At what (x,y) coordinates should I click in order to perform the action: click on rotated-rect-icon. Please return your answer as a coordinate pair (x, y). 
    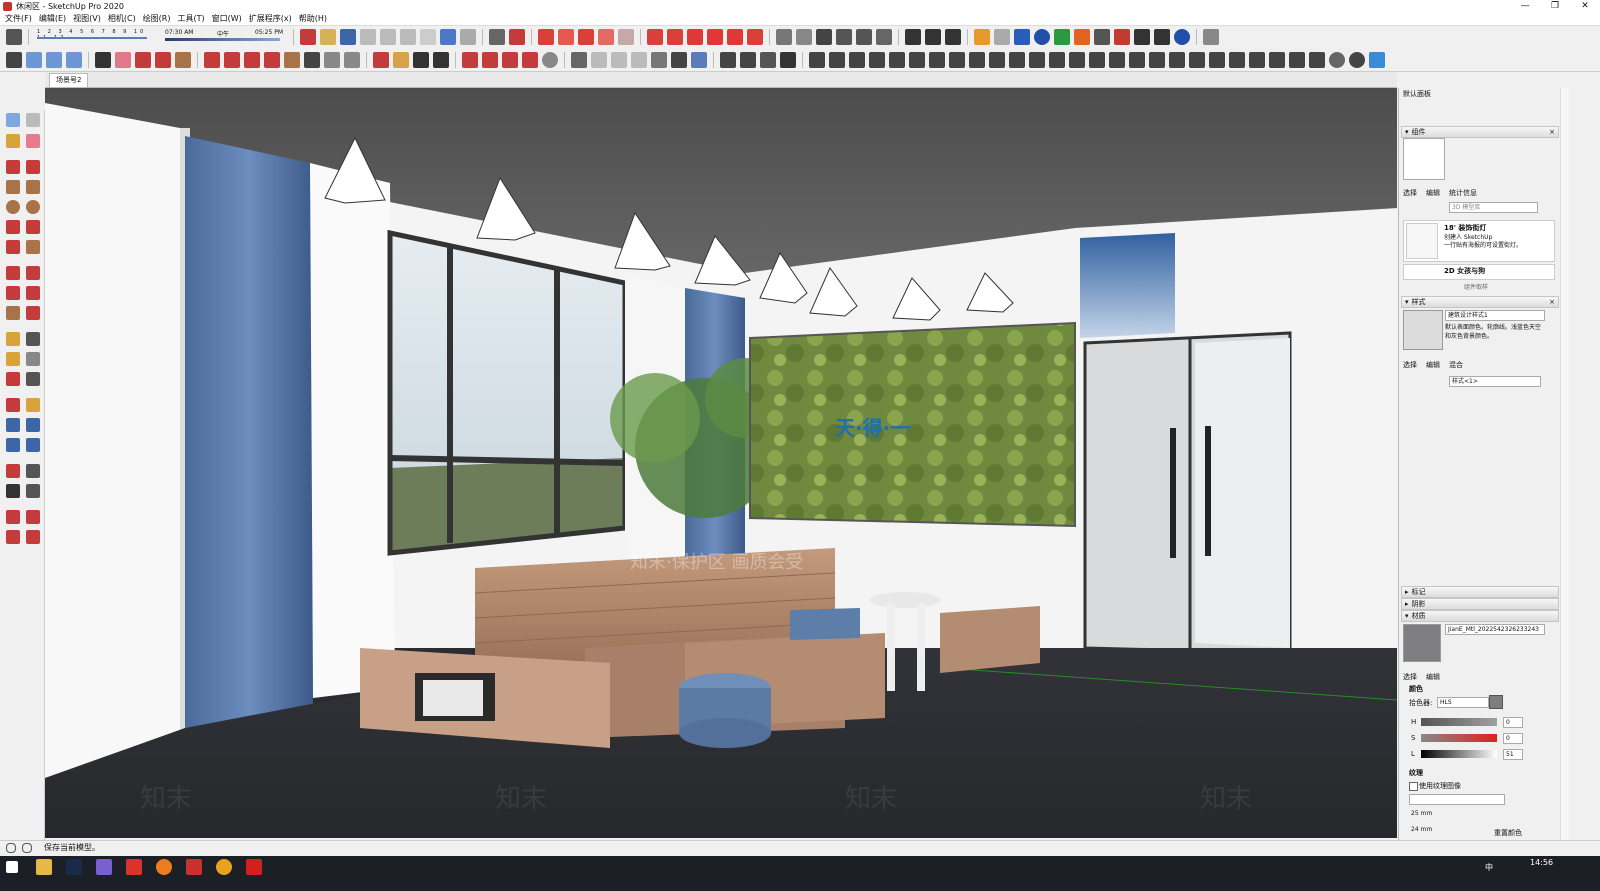
    Looking at the image, I should click on (33, 187).